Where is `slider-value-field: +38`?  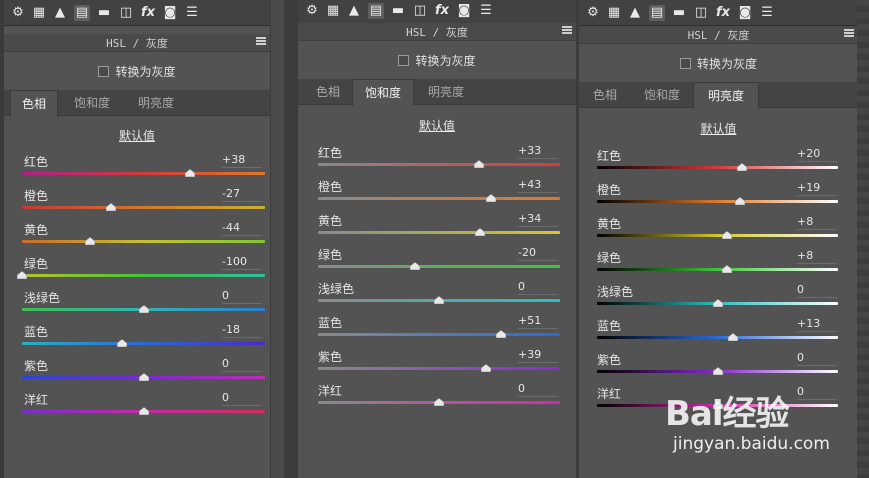
slider-value-field: +38 is located at coordinates (242, 160).